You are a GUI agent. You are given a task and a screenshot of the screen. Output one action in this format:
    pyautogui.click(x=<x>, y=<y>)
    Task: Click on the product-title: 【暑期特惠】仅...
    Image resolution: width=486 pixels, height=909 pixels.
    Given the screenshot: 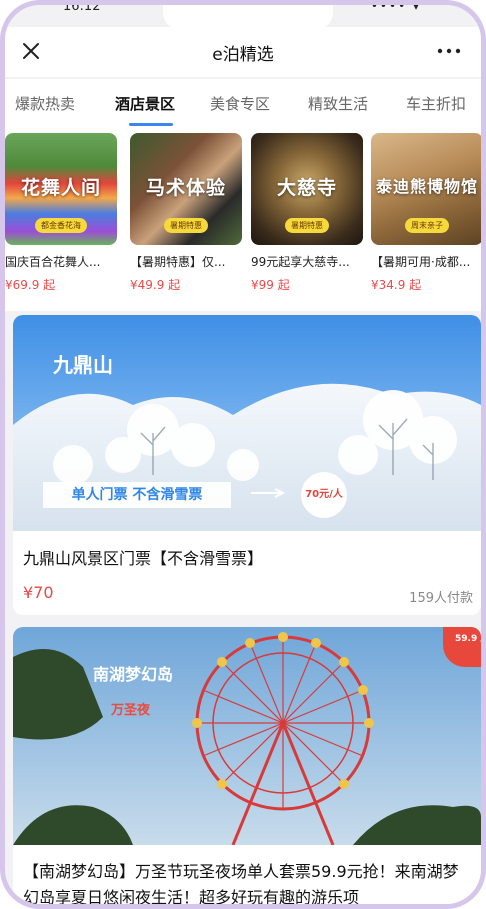 What is the action you would take?
    pyautogui.click(x=178, y=262)
    